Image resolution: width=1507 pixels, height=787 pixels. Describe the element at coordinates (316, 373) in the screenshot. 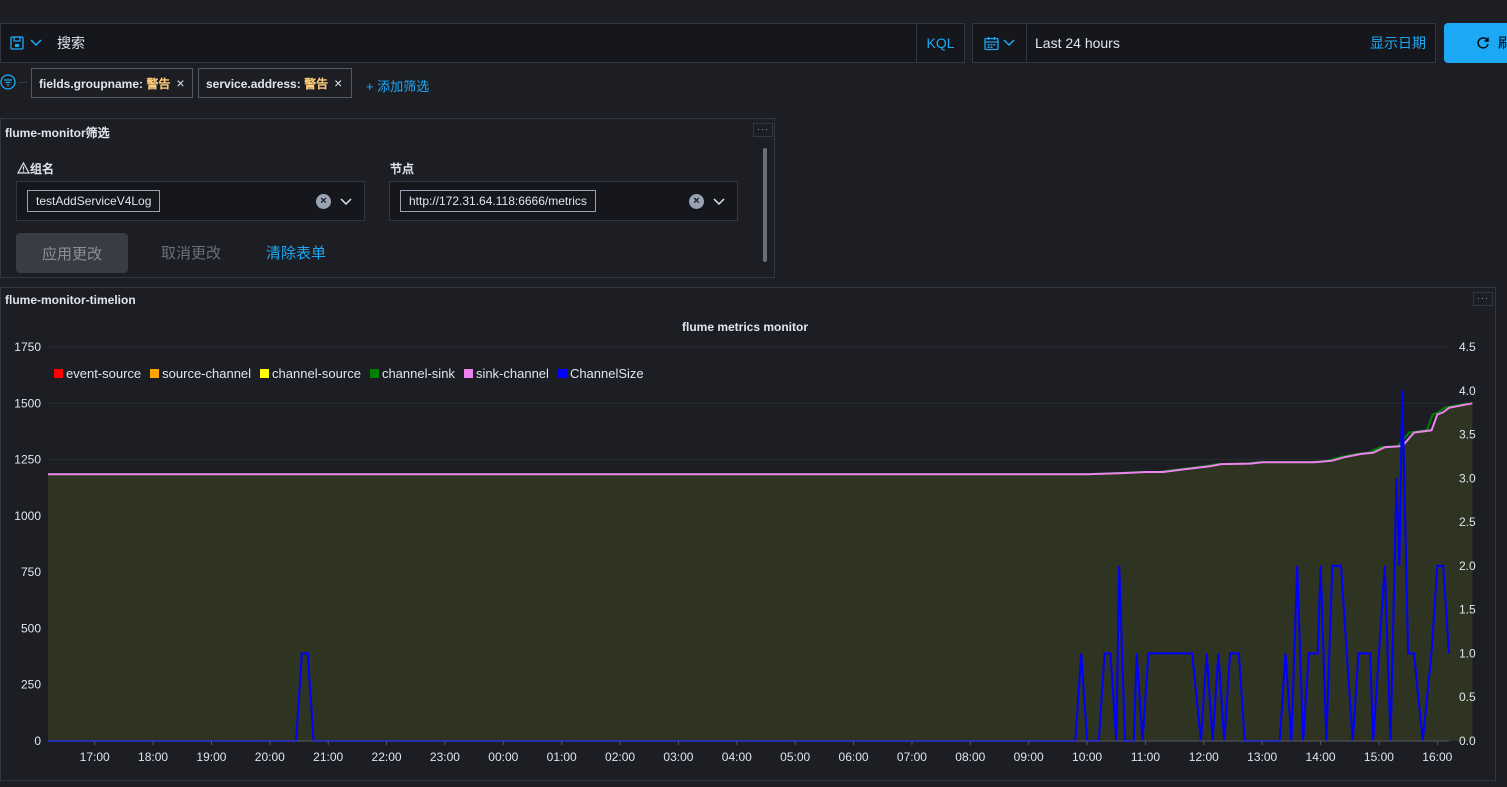

I see `legend-label: channel-source` at that location.